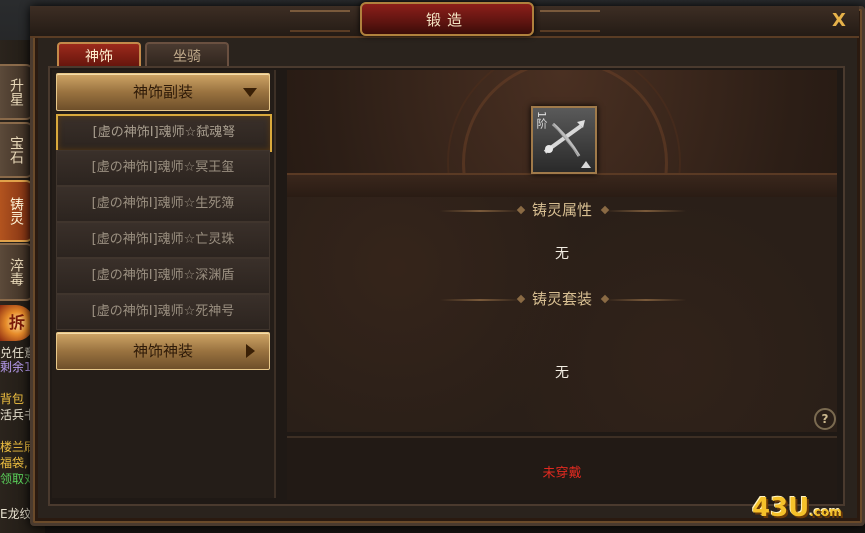  I want to click on list-item: [虚の神饰Ⅰ]魂师☆冥王玺, so click(163, 168).